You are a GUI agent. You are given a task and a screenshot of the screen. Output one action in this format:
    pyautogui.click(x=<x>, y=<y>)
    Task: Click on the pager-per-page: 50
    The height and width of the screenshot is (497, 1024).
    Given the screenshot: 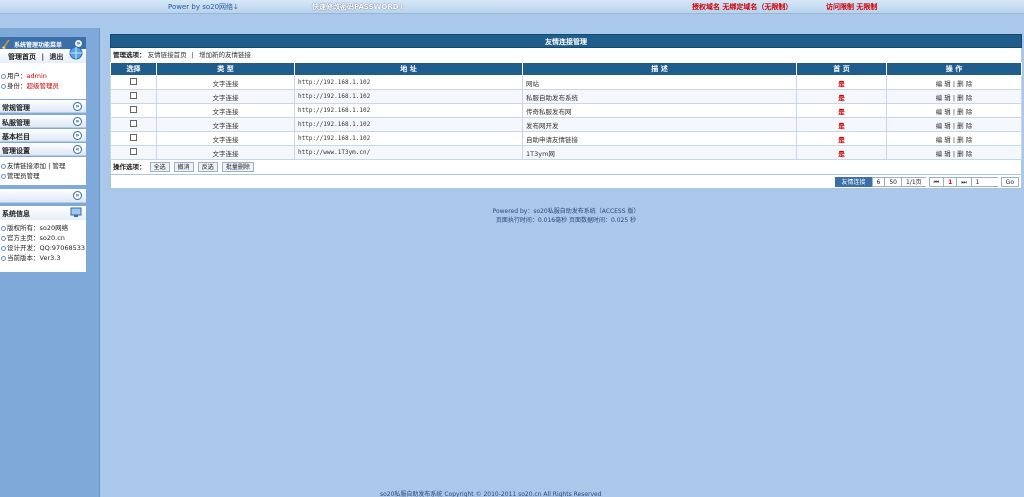 What is the action you would take?
    pyautogui.click(x=893, y=182)
    